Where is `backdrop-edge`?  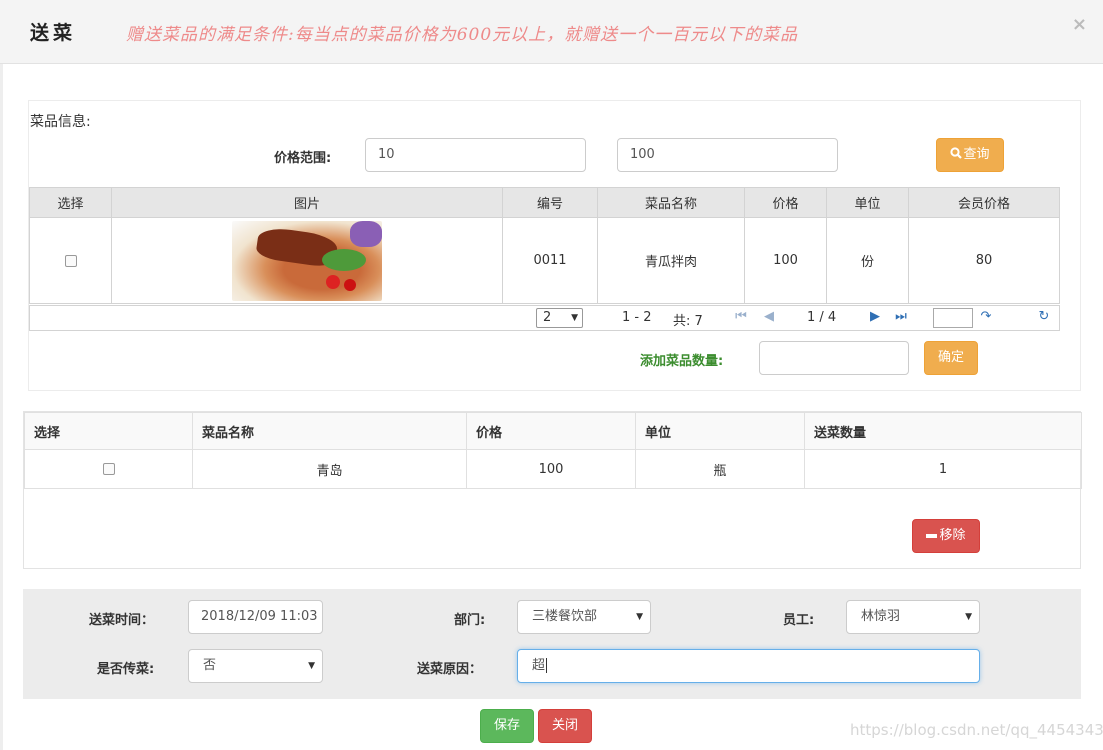
backdrop-edge is located at coordinates (1, 407).